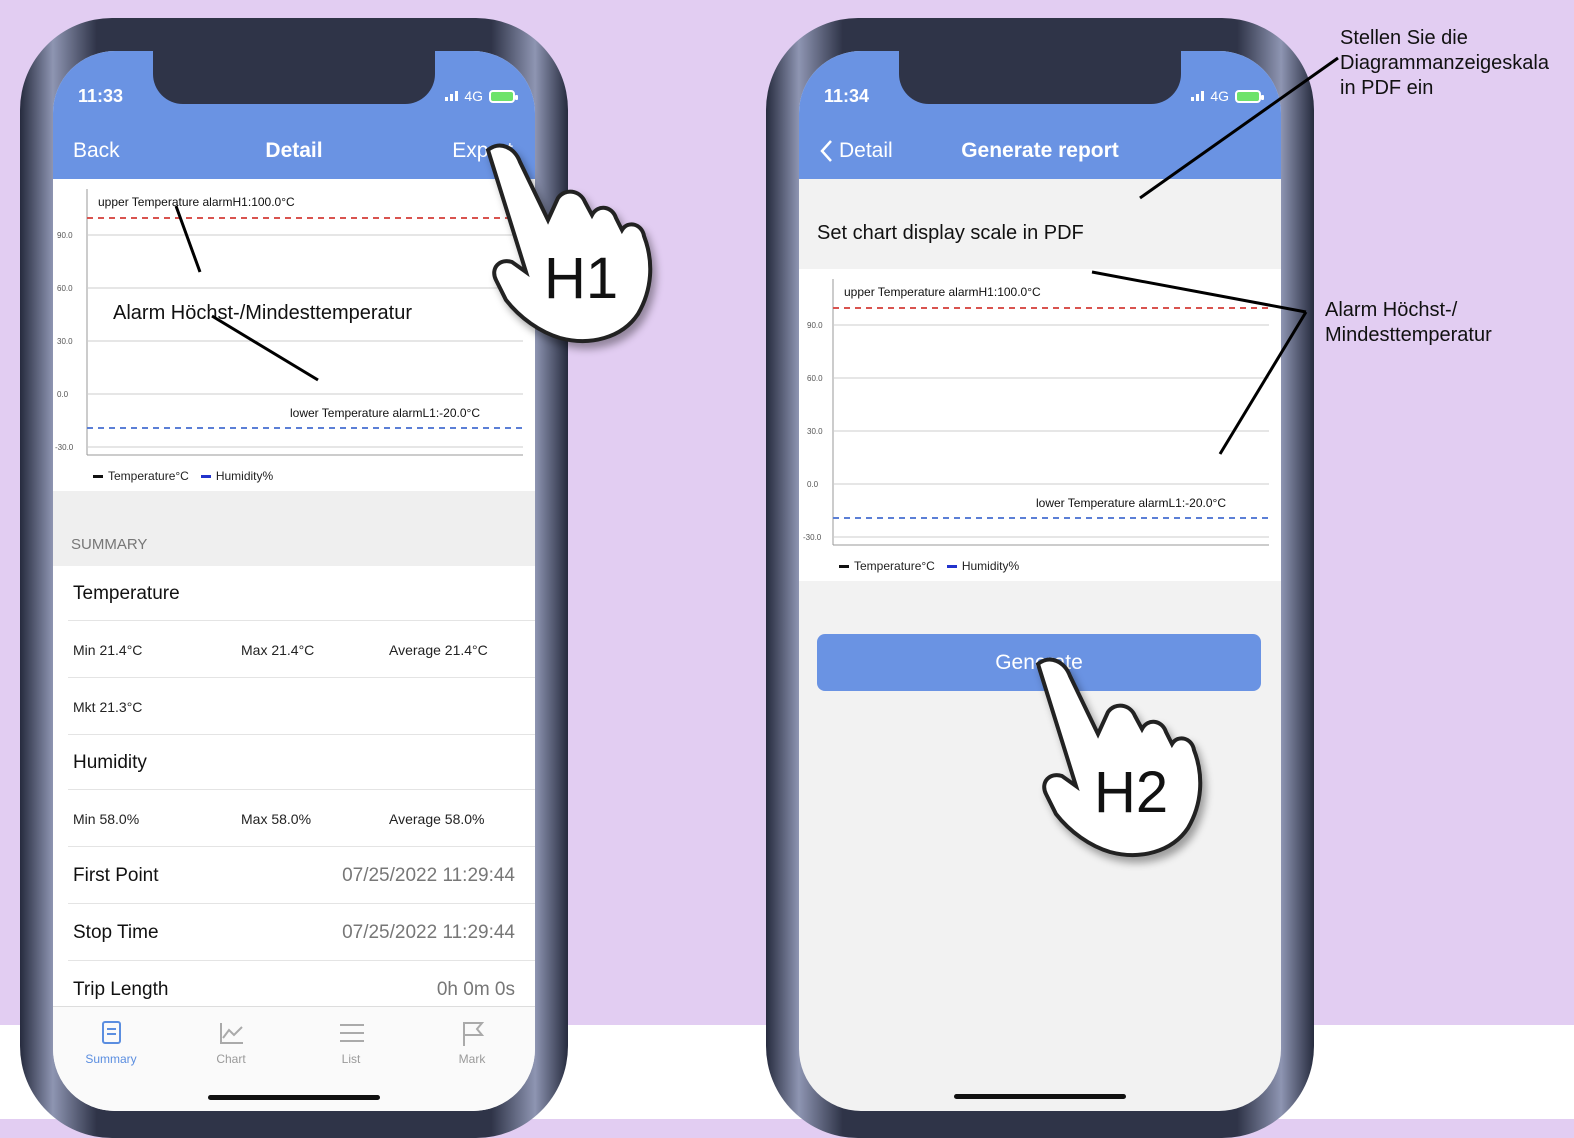 This screenshot has height=1138, width=1574. I want to click on tab-mark: Mark, so click(472, 1042).